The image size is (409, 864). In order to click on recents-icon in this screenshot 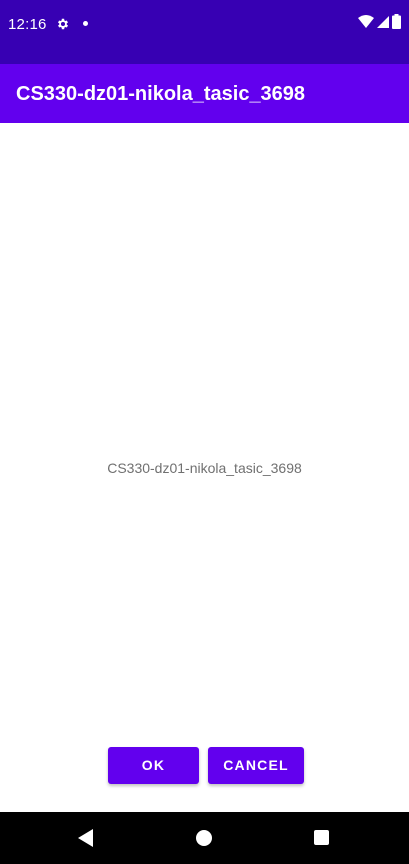, I will do `click(321, 837)`.